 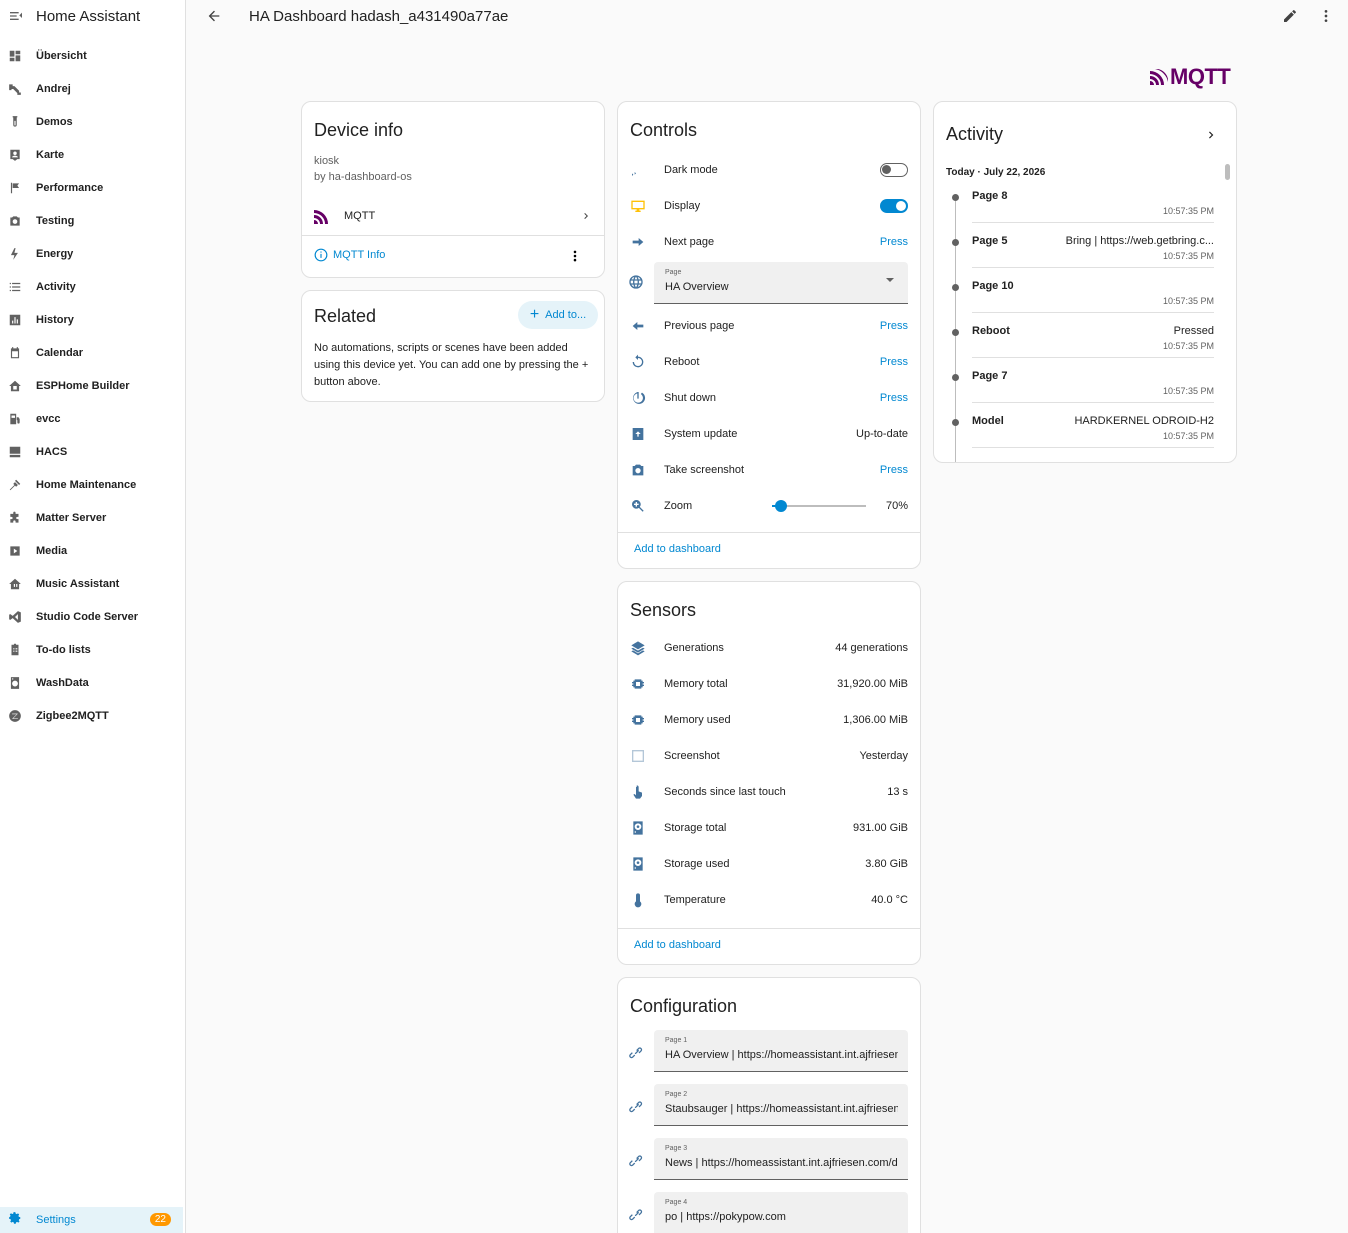 I want to click on integration-row: MQTT, so click(x=453, y=216).